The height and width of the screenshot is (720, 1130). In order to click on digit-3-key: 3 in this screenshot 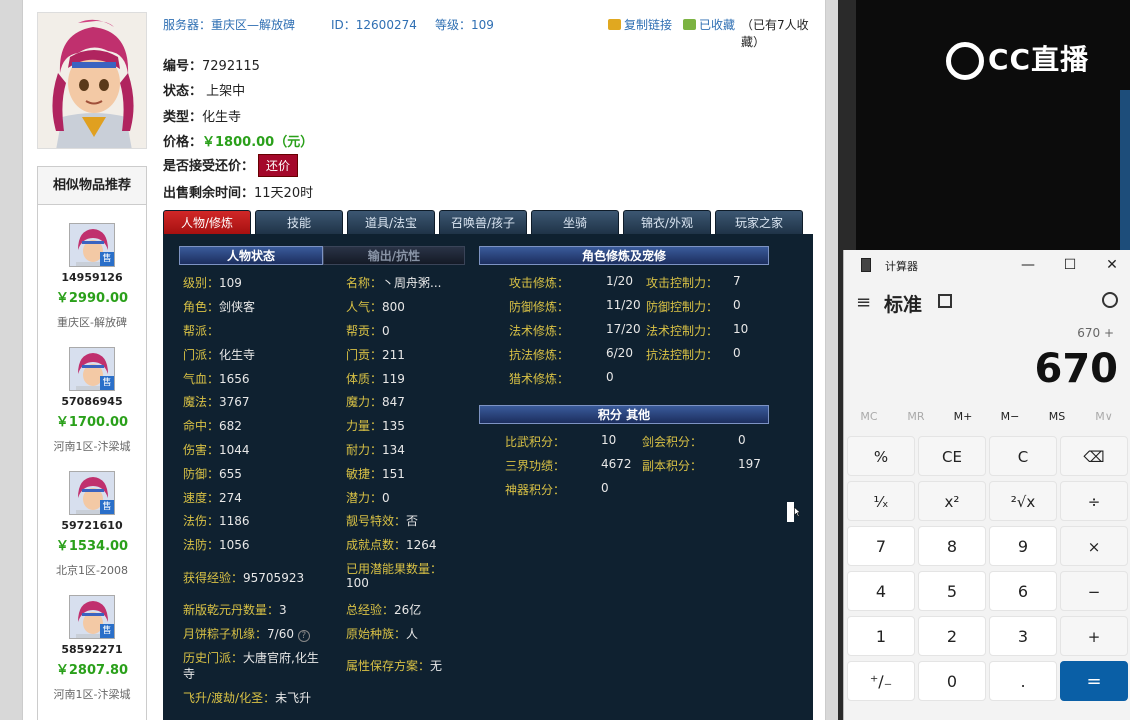, I will do `click(1023, 636)`.